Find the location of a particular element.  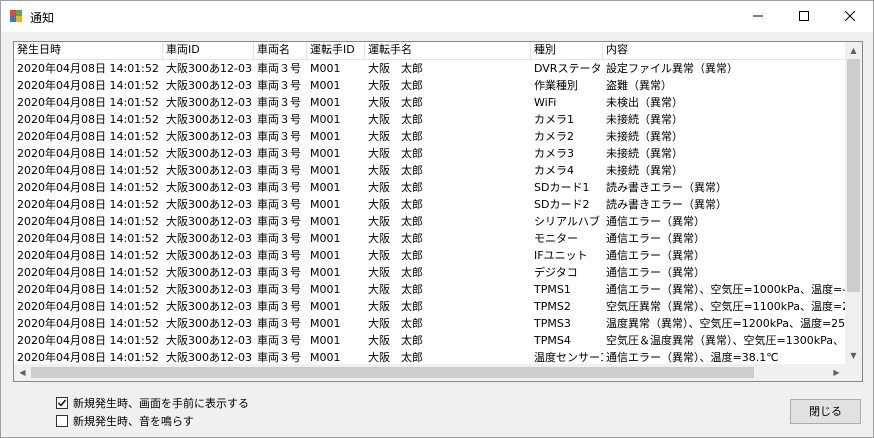

cell-type: カメラ3 is located at coordinates (554, 153).